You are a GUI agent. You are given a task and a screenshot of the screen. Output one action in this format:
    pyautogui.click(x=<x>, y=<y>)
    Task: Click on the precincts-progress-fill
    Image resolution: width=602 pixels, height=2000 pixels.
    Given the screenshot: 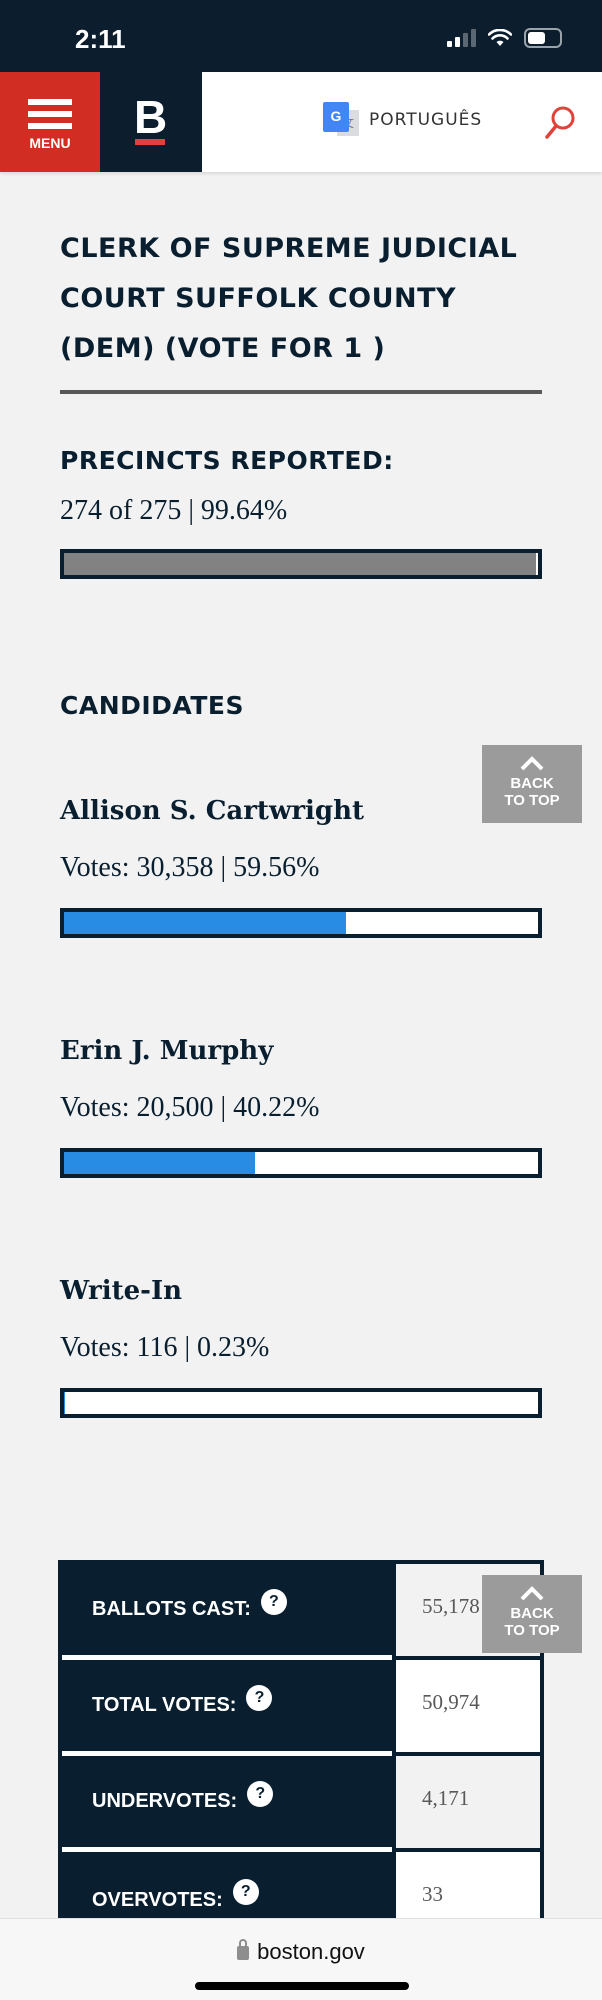 What is the action you would take?
    pyautogui.click(x=300, y=564)
    